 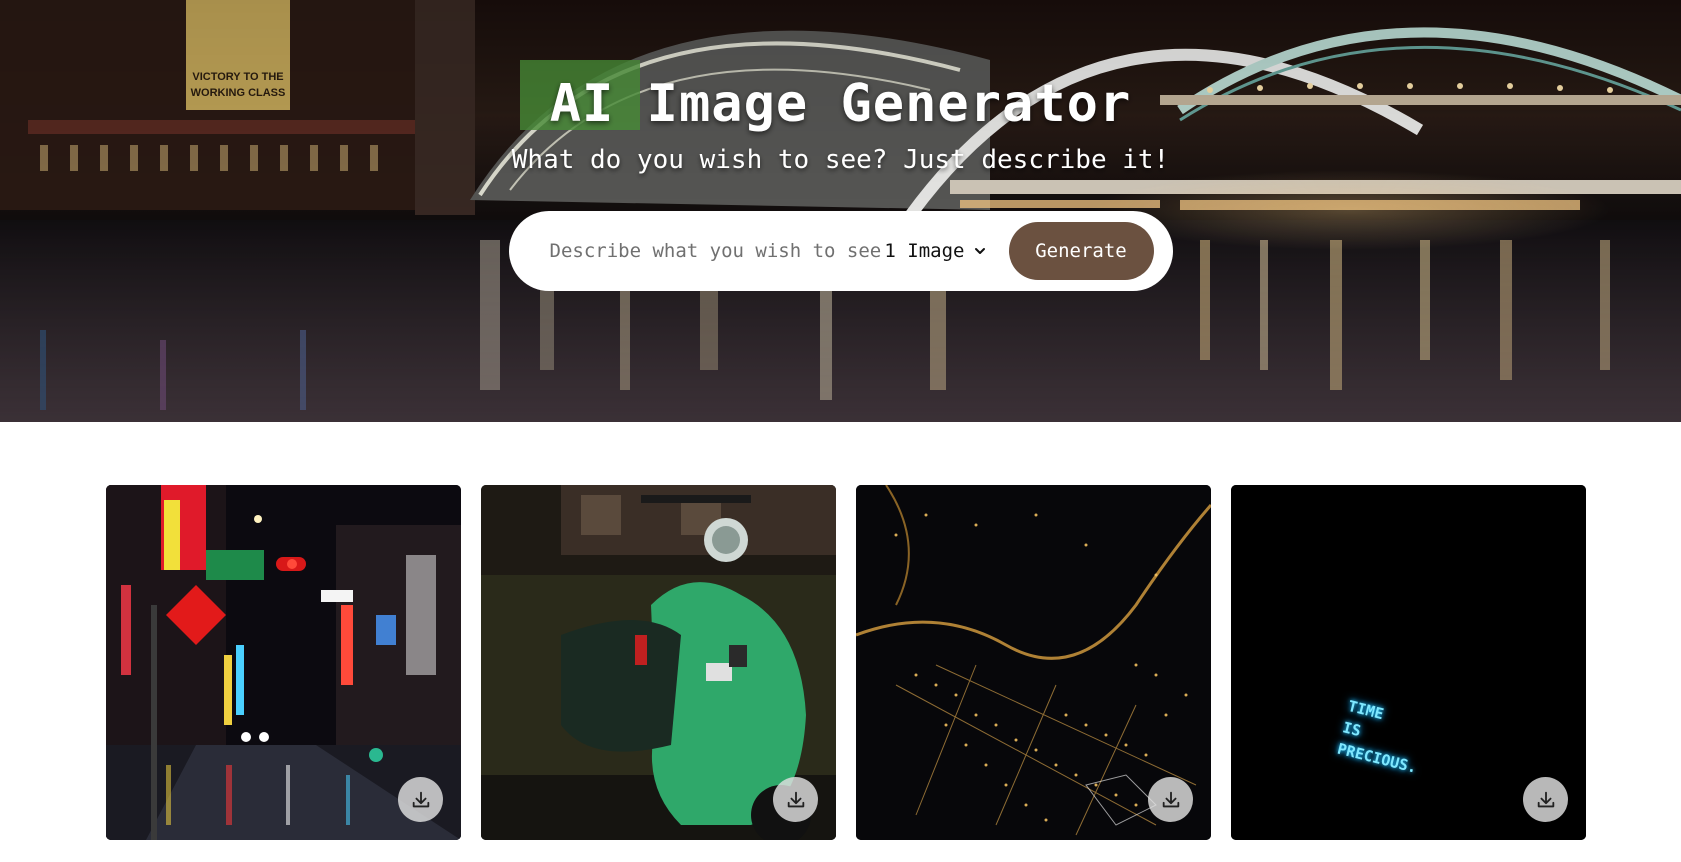 What do you see at coordinates (979, 251) in the screenshot?
I see `chevron-down-icon` at bounding box center [979, 251].